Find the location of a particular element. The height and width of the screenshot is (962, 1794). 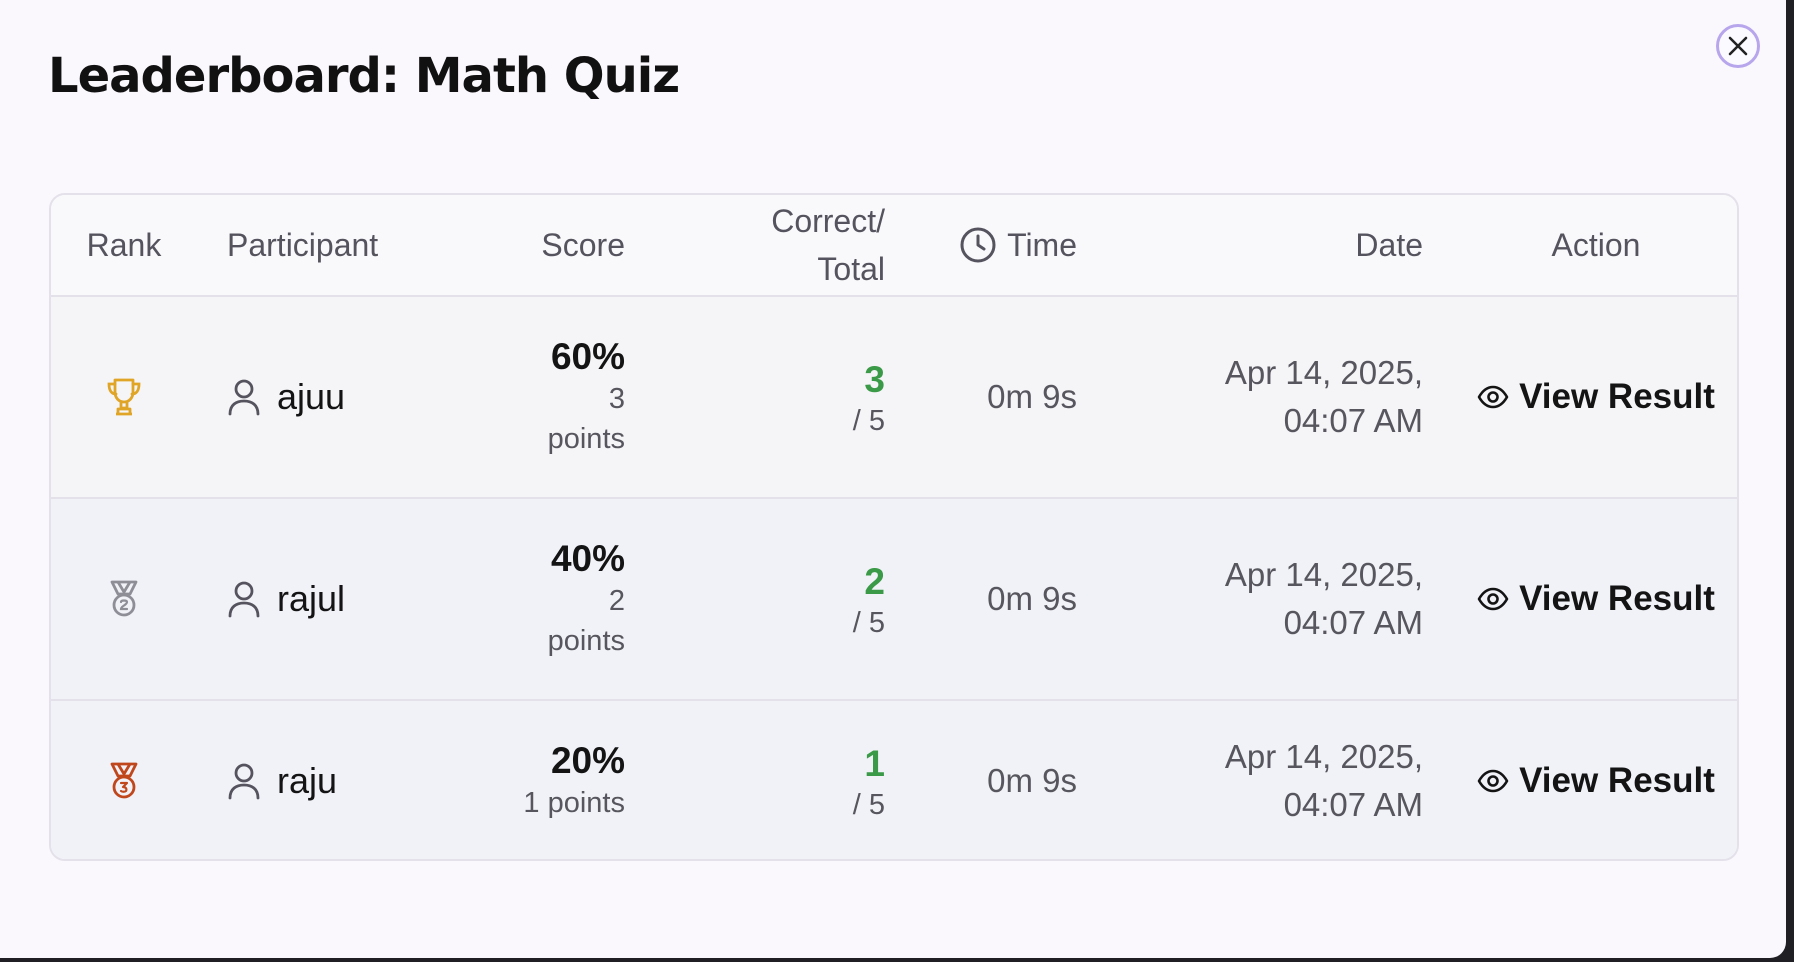

score-points: 2 is located at coordinates (616, 601).